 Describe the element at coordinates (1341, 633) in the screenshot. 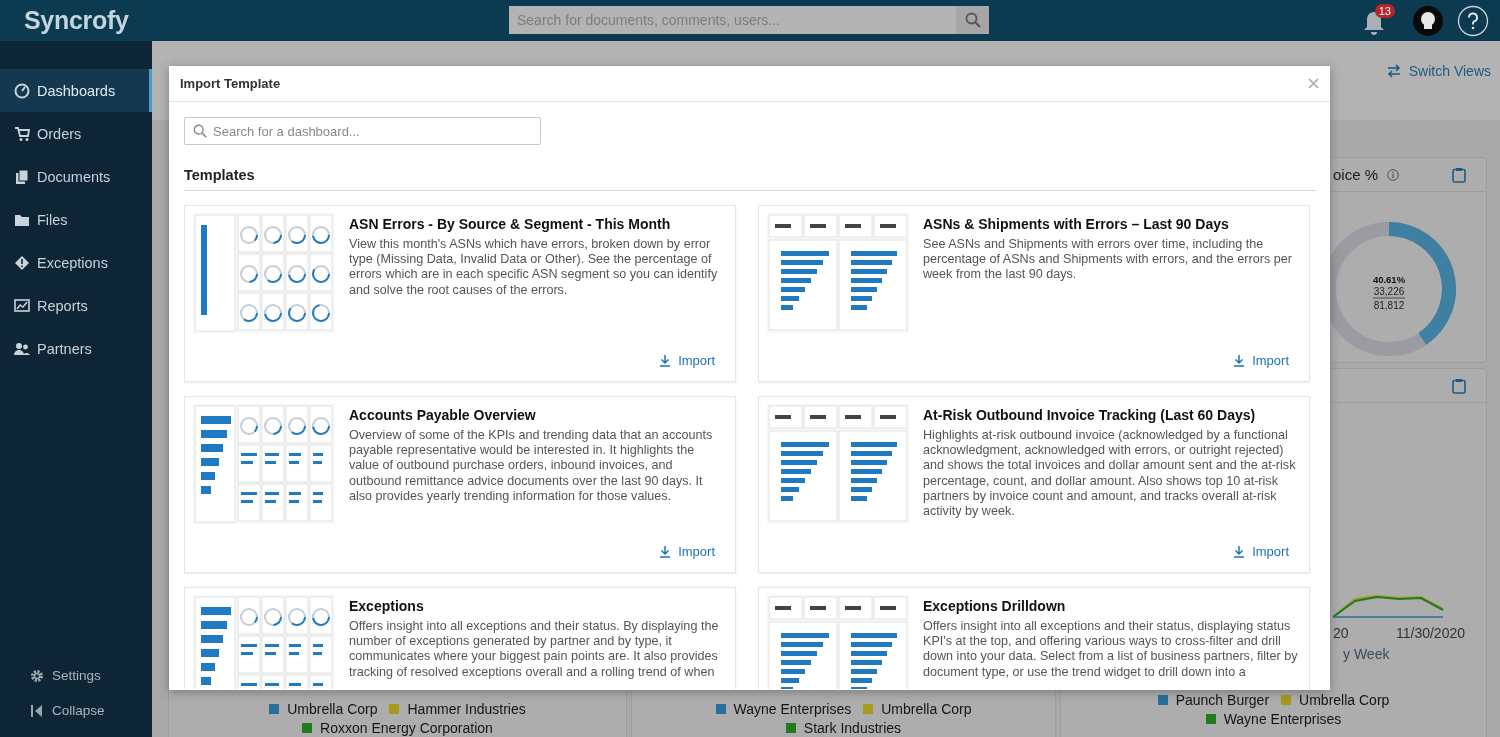

I see `axis-label: 20` at that location.